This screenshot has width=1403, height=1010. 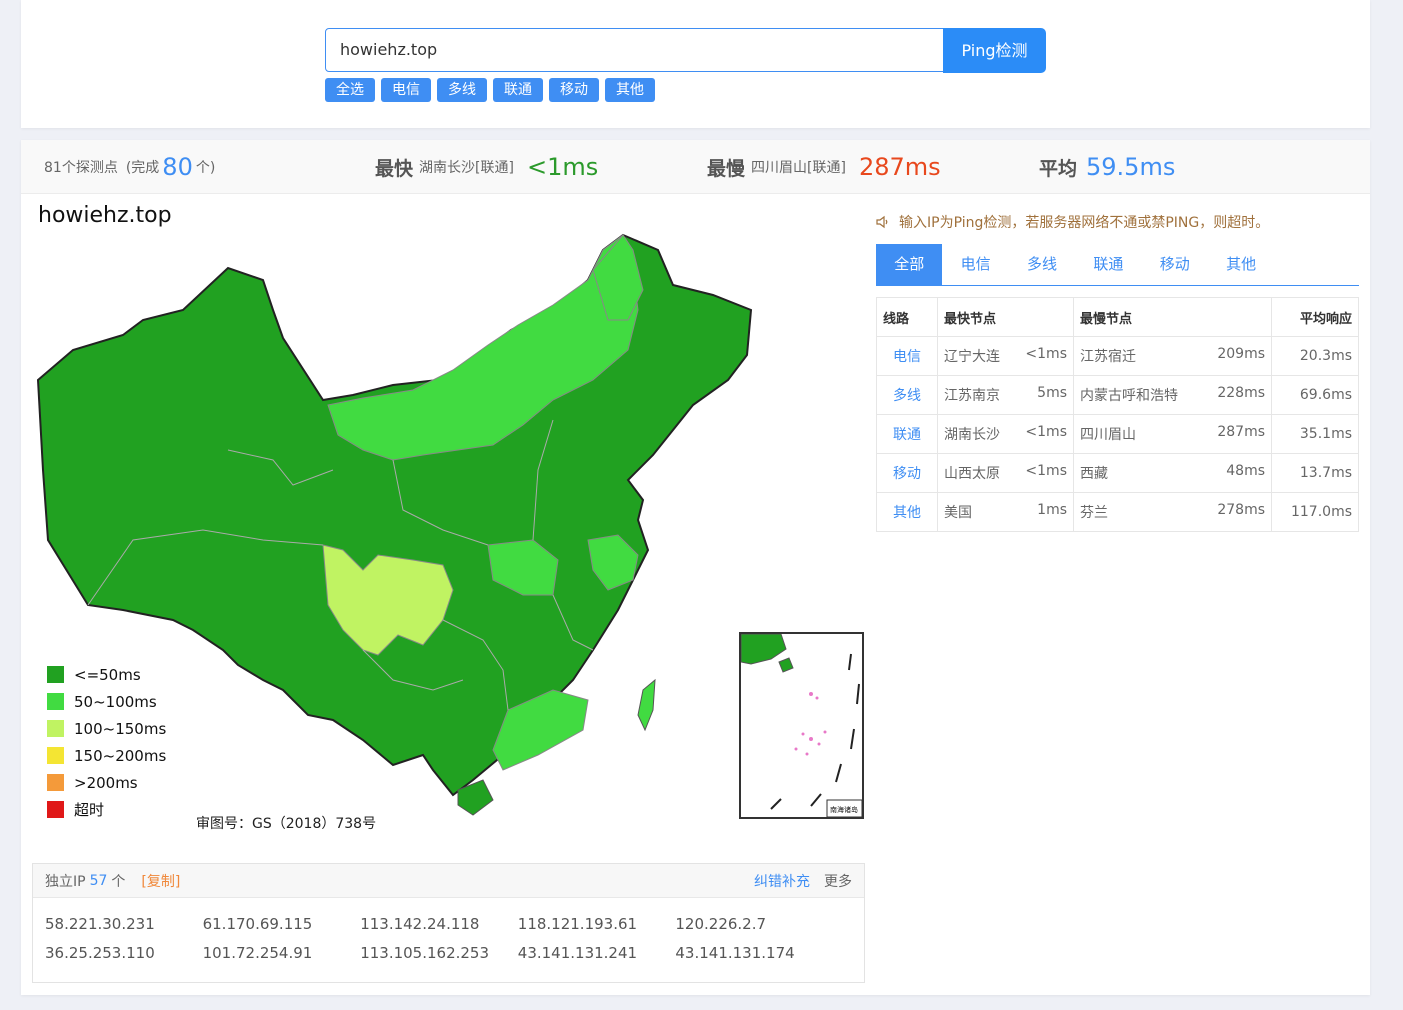 What do you see at coordinates (972, 474) in the screenshot?
I see `fast-node: 山西太原` at bounding box center [972, 474].